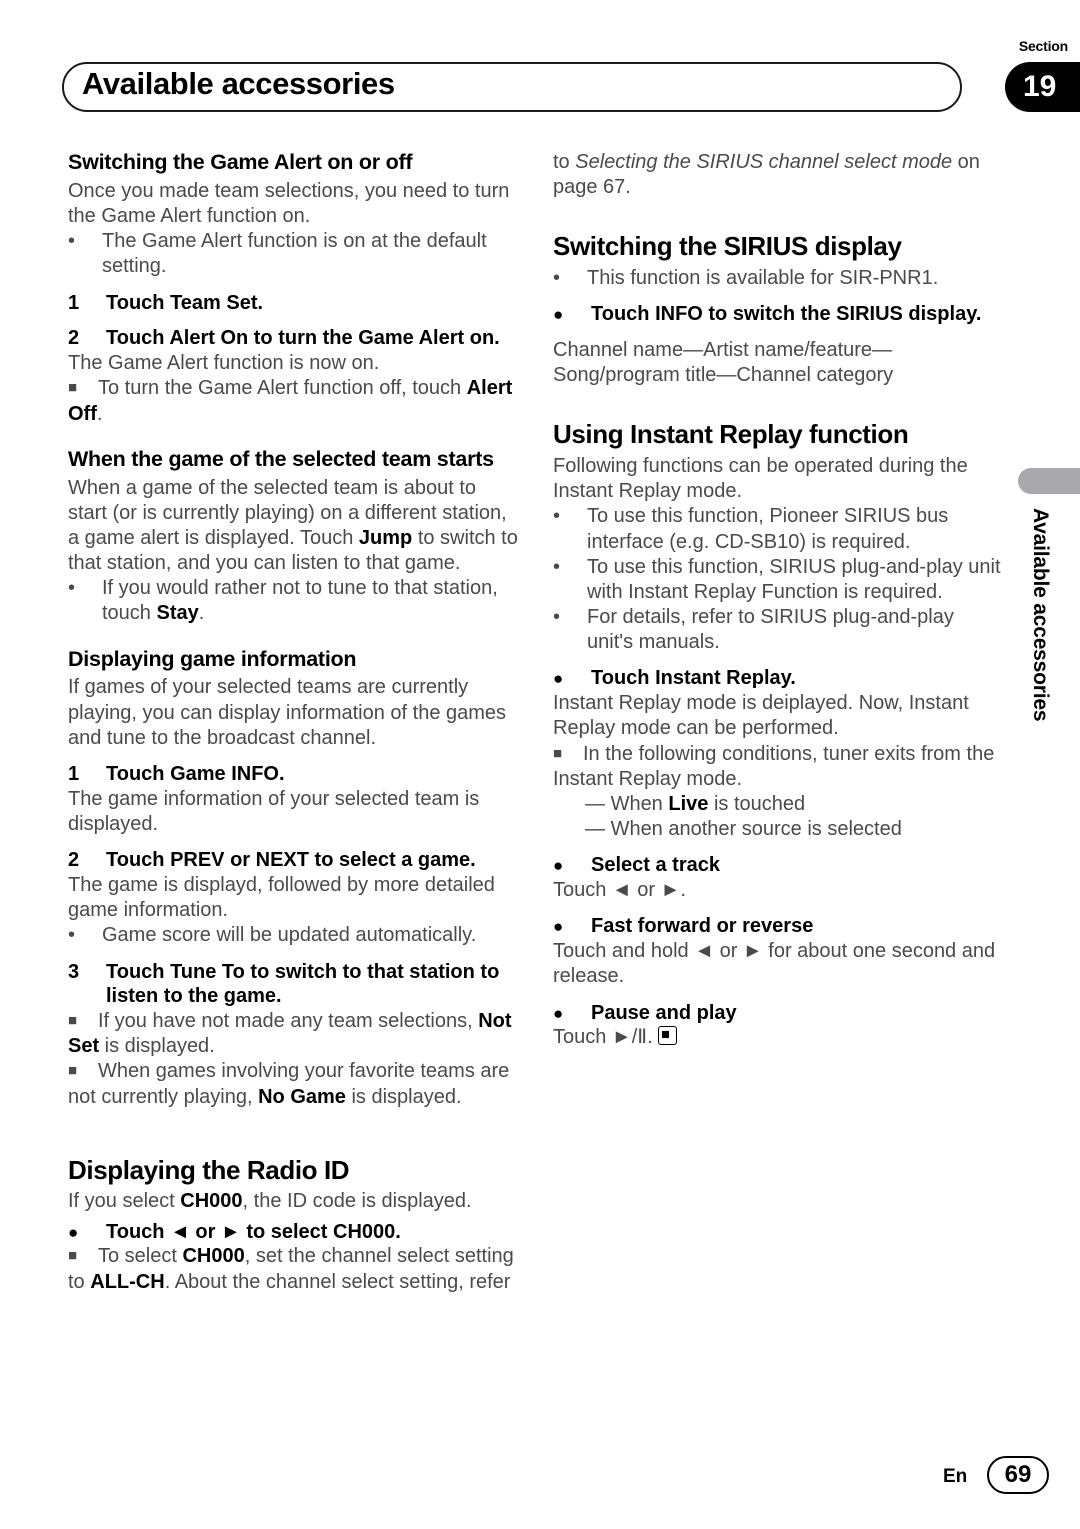 The height and width of the screenshot is (1529, 1080). I want to click on operation-text: Fast forward or reverse, so click(702, 926).